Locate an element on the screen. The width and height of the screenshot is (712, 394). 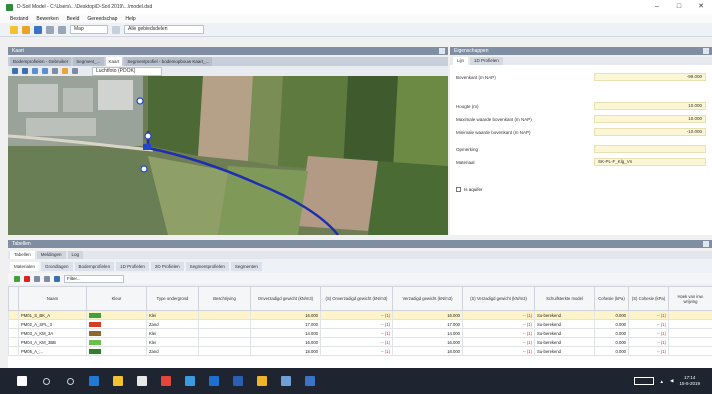
volume-icon: ◀ is located at coordinates (671, 381).